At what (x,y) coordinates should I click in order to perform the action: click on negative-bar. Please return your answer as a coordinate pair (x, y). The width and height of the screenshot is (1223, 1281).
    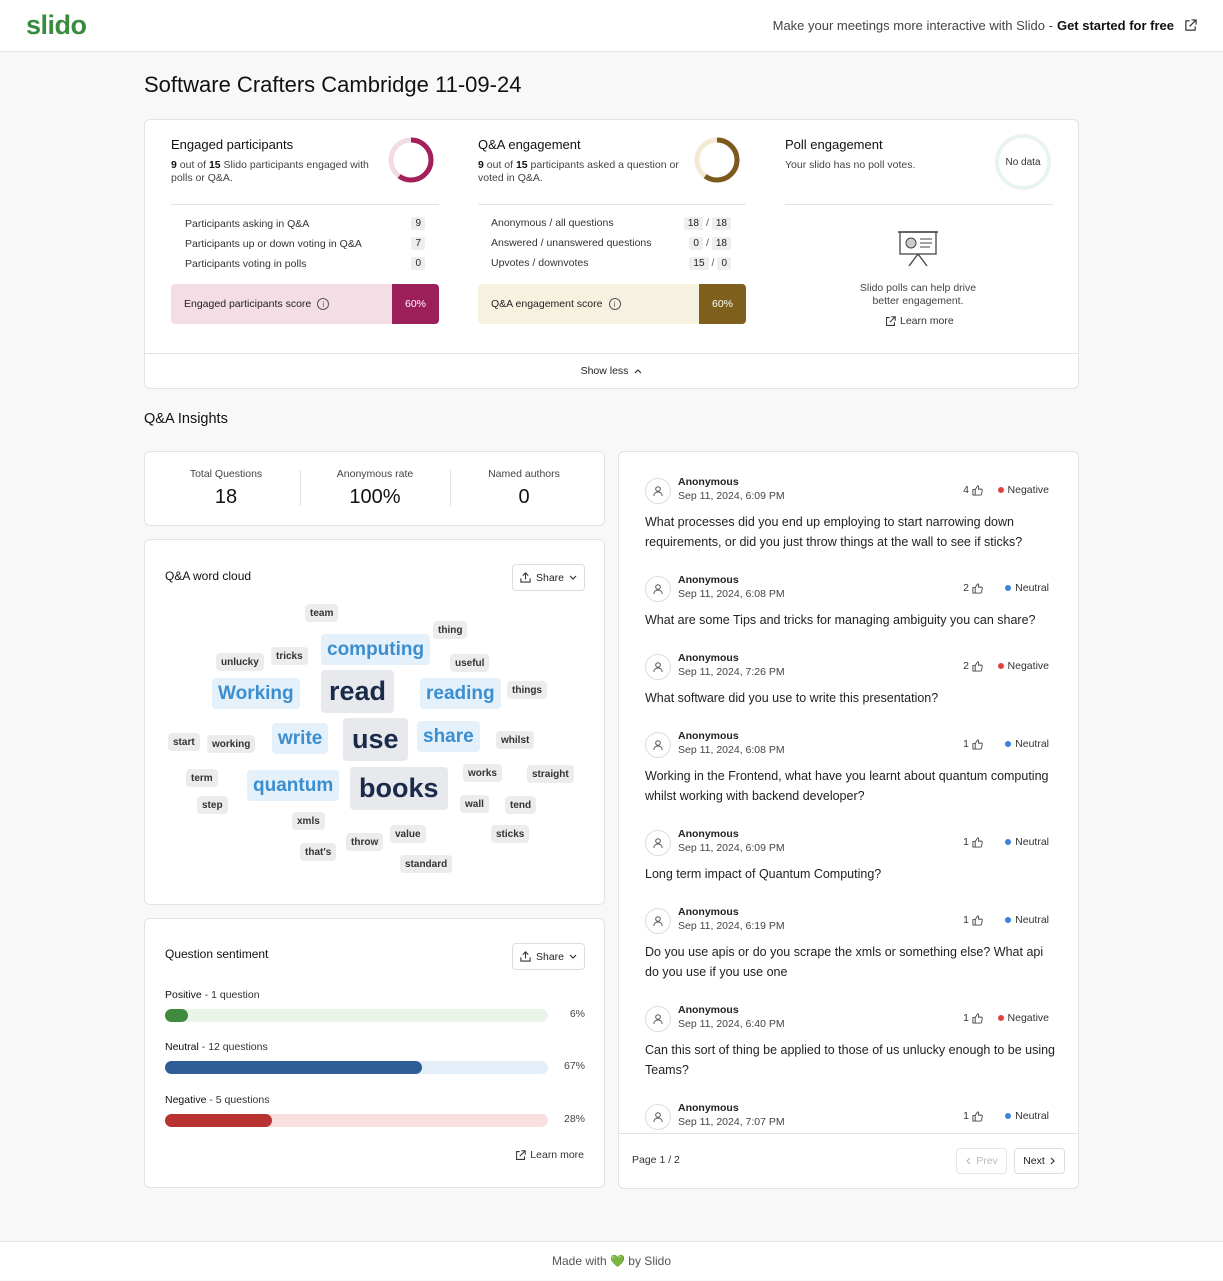
    Looking at the image, I should click on (356, 1120).